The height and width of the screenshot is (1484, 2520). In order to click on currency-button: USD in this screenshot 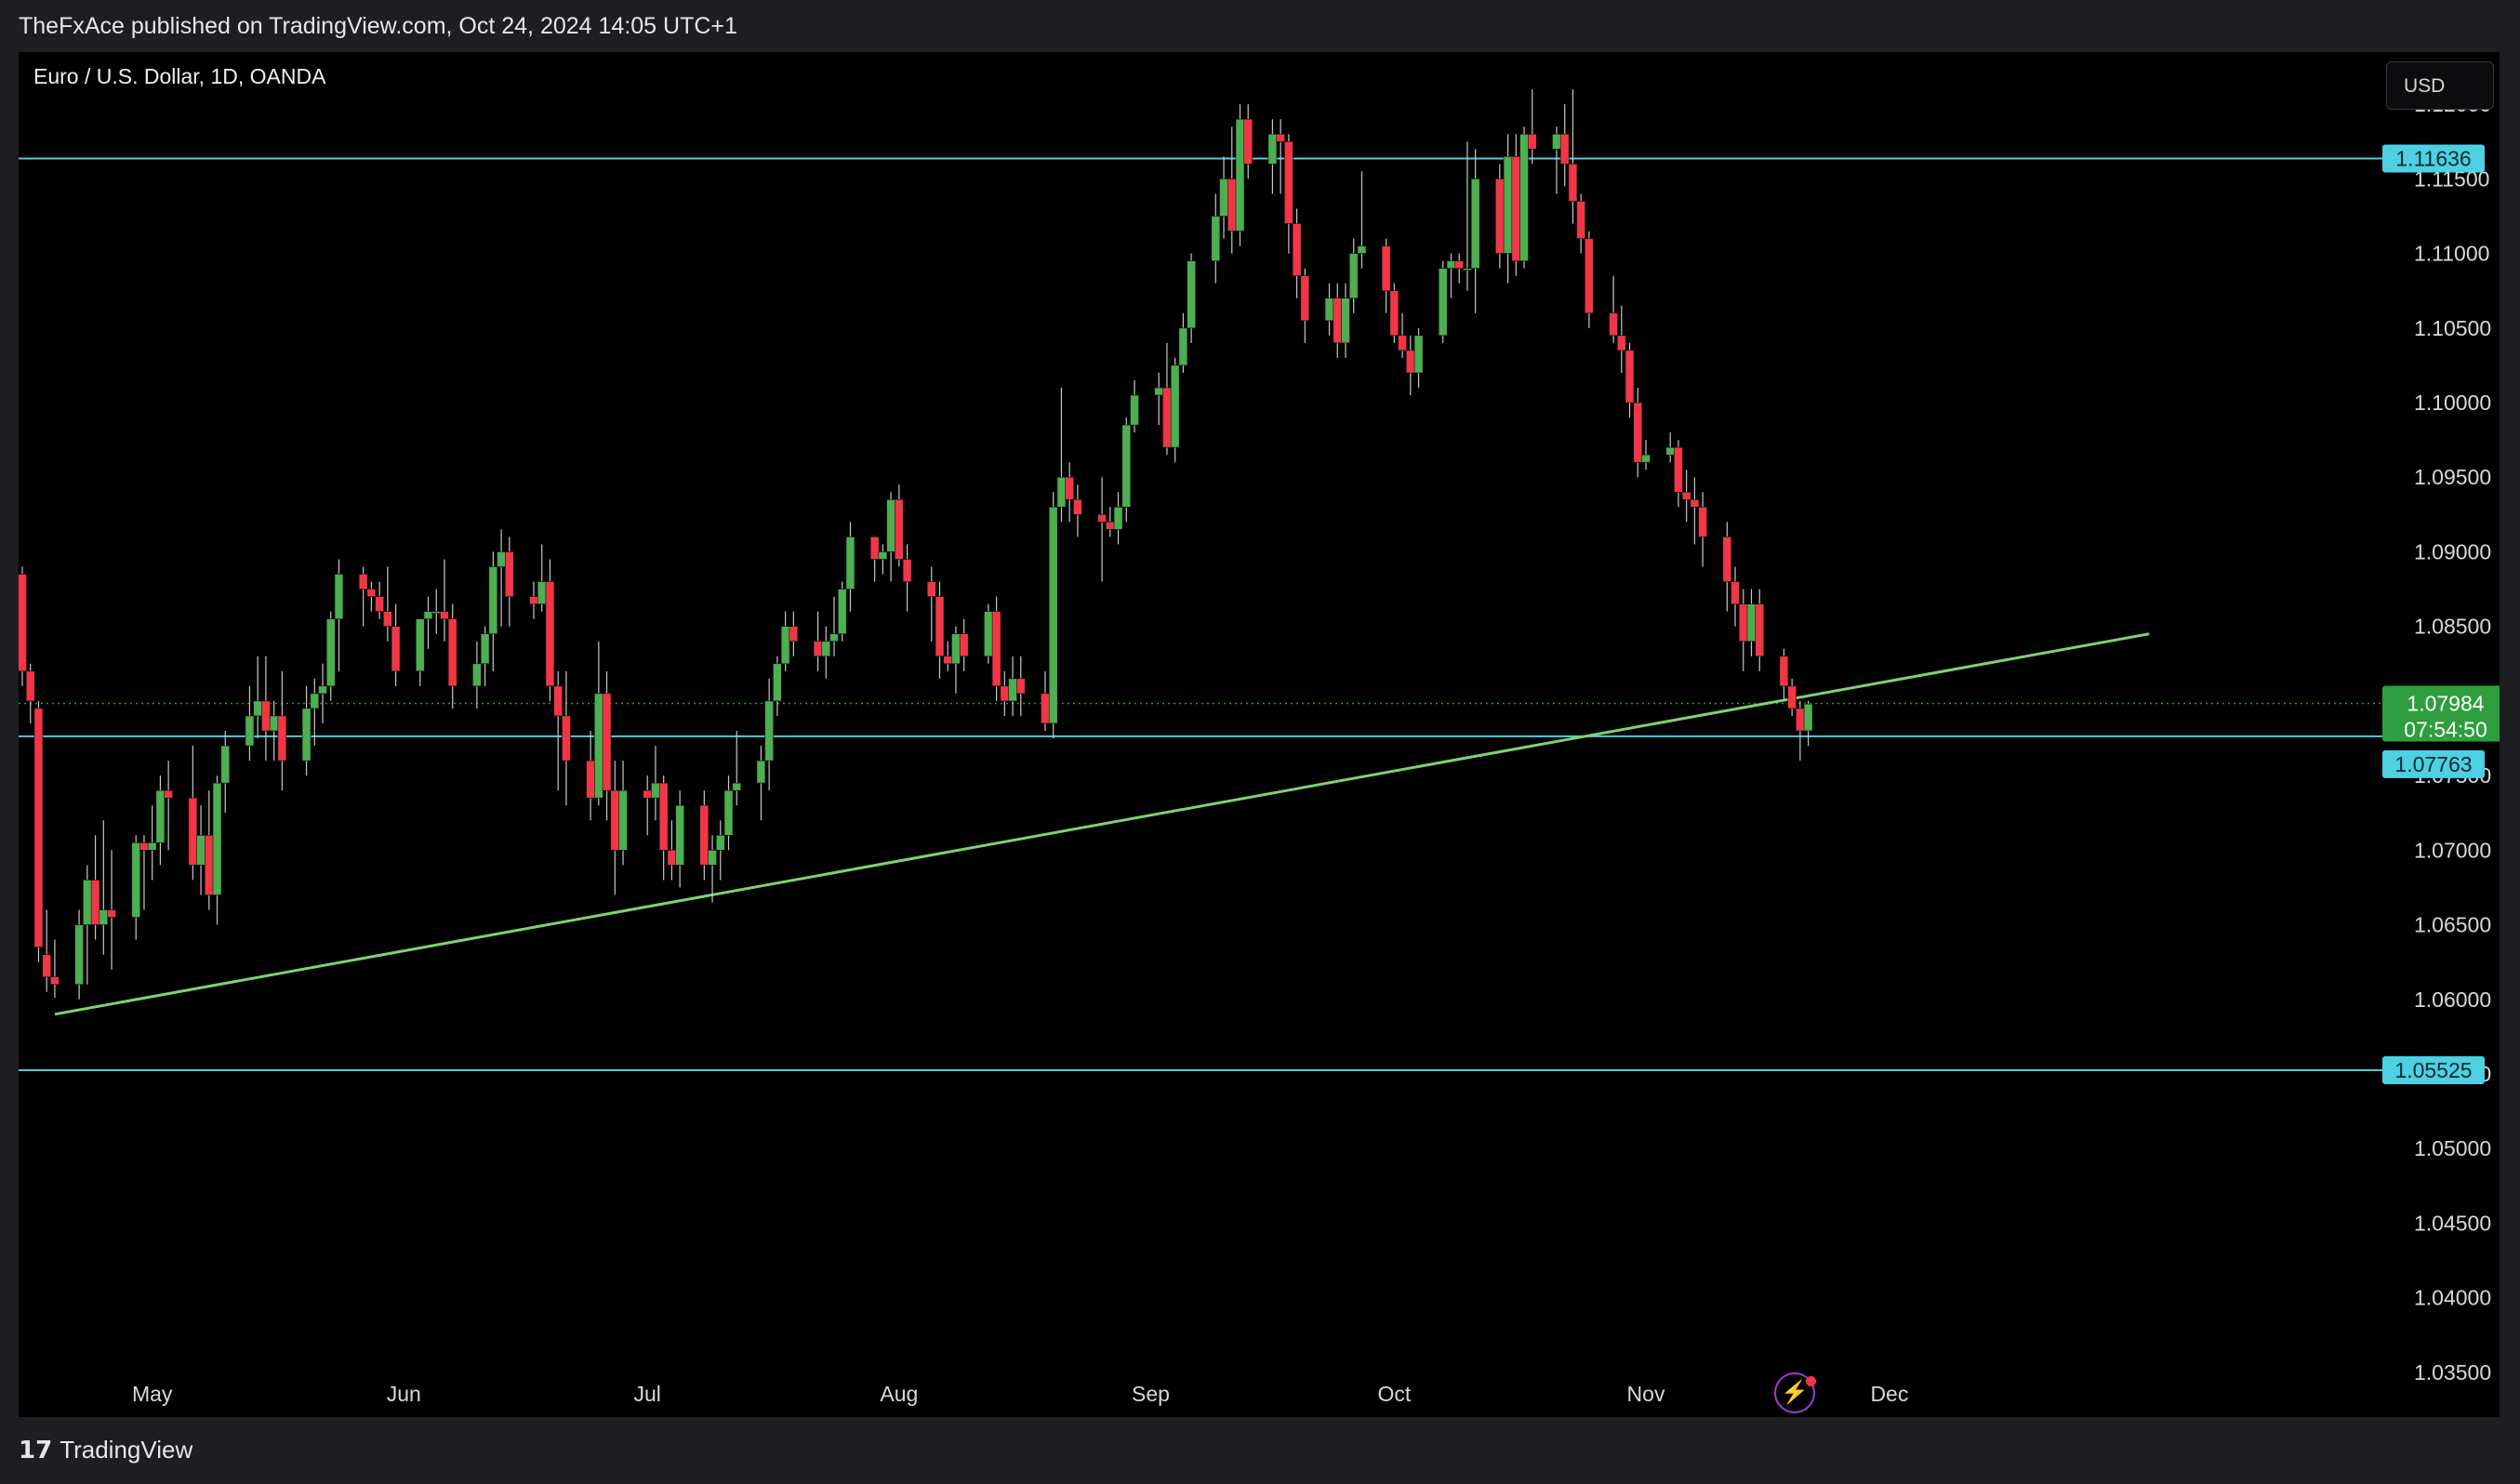, I will do `click(2440, 85)`.